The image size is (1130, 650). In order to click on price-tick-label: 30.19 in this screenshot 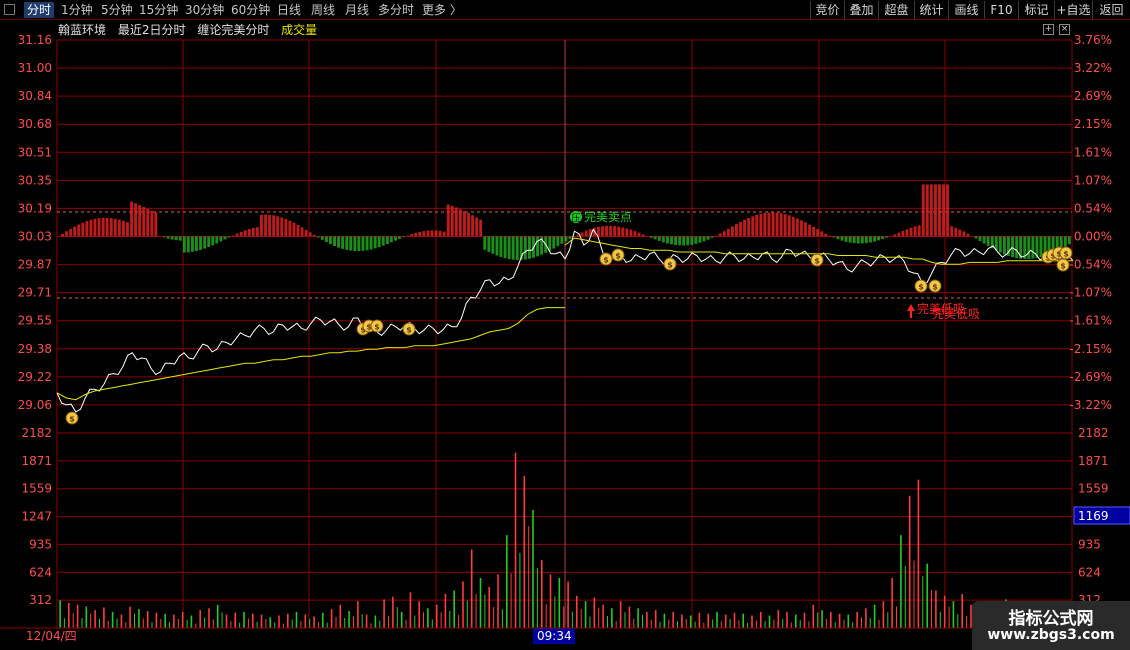, I will do `click(35, 208)`.